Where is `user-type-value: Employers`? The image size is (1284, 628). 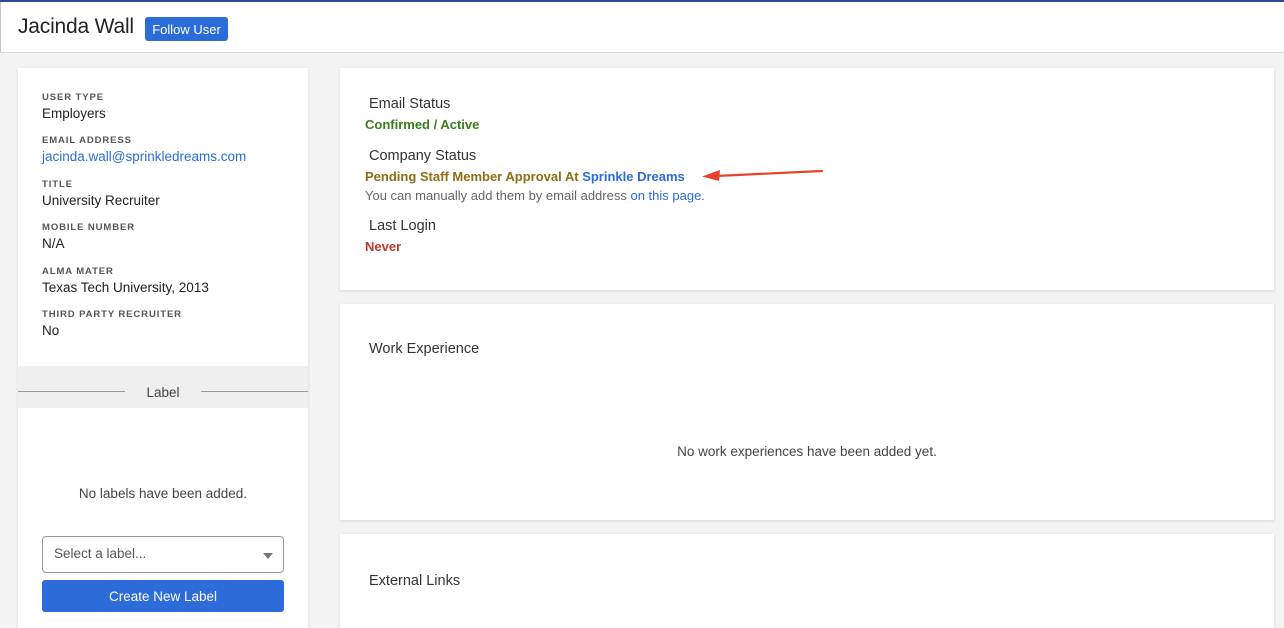 user-type-value: Employers is located at coordinates (74, 113).